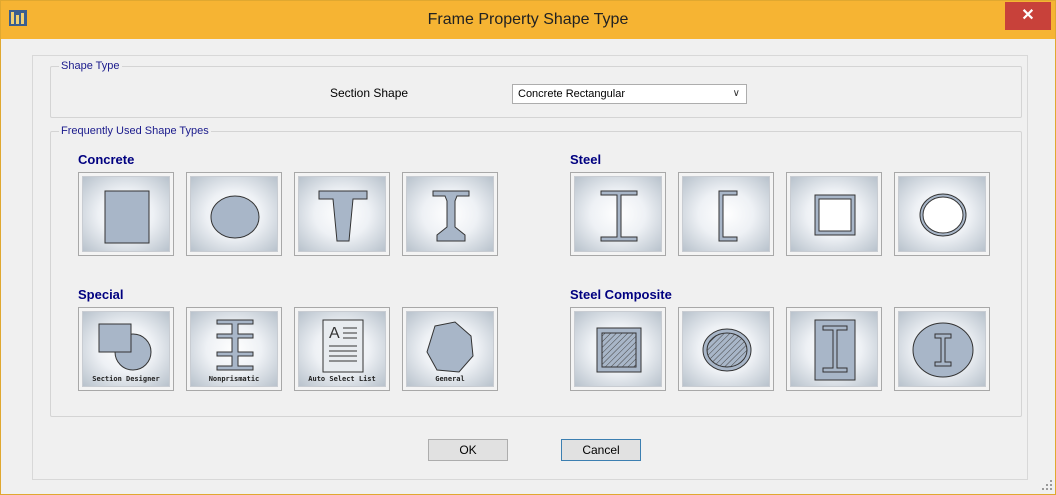  I want to click on filled-pipe-composite-button, so click(726, 349).